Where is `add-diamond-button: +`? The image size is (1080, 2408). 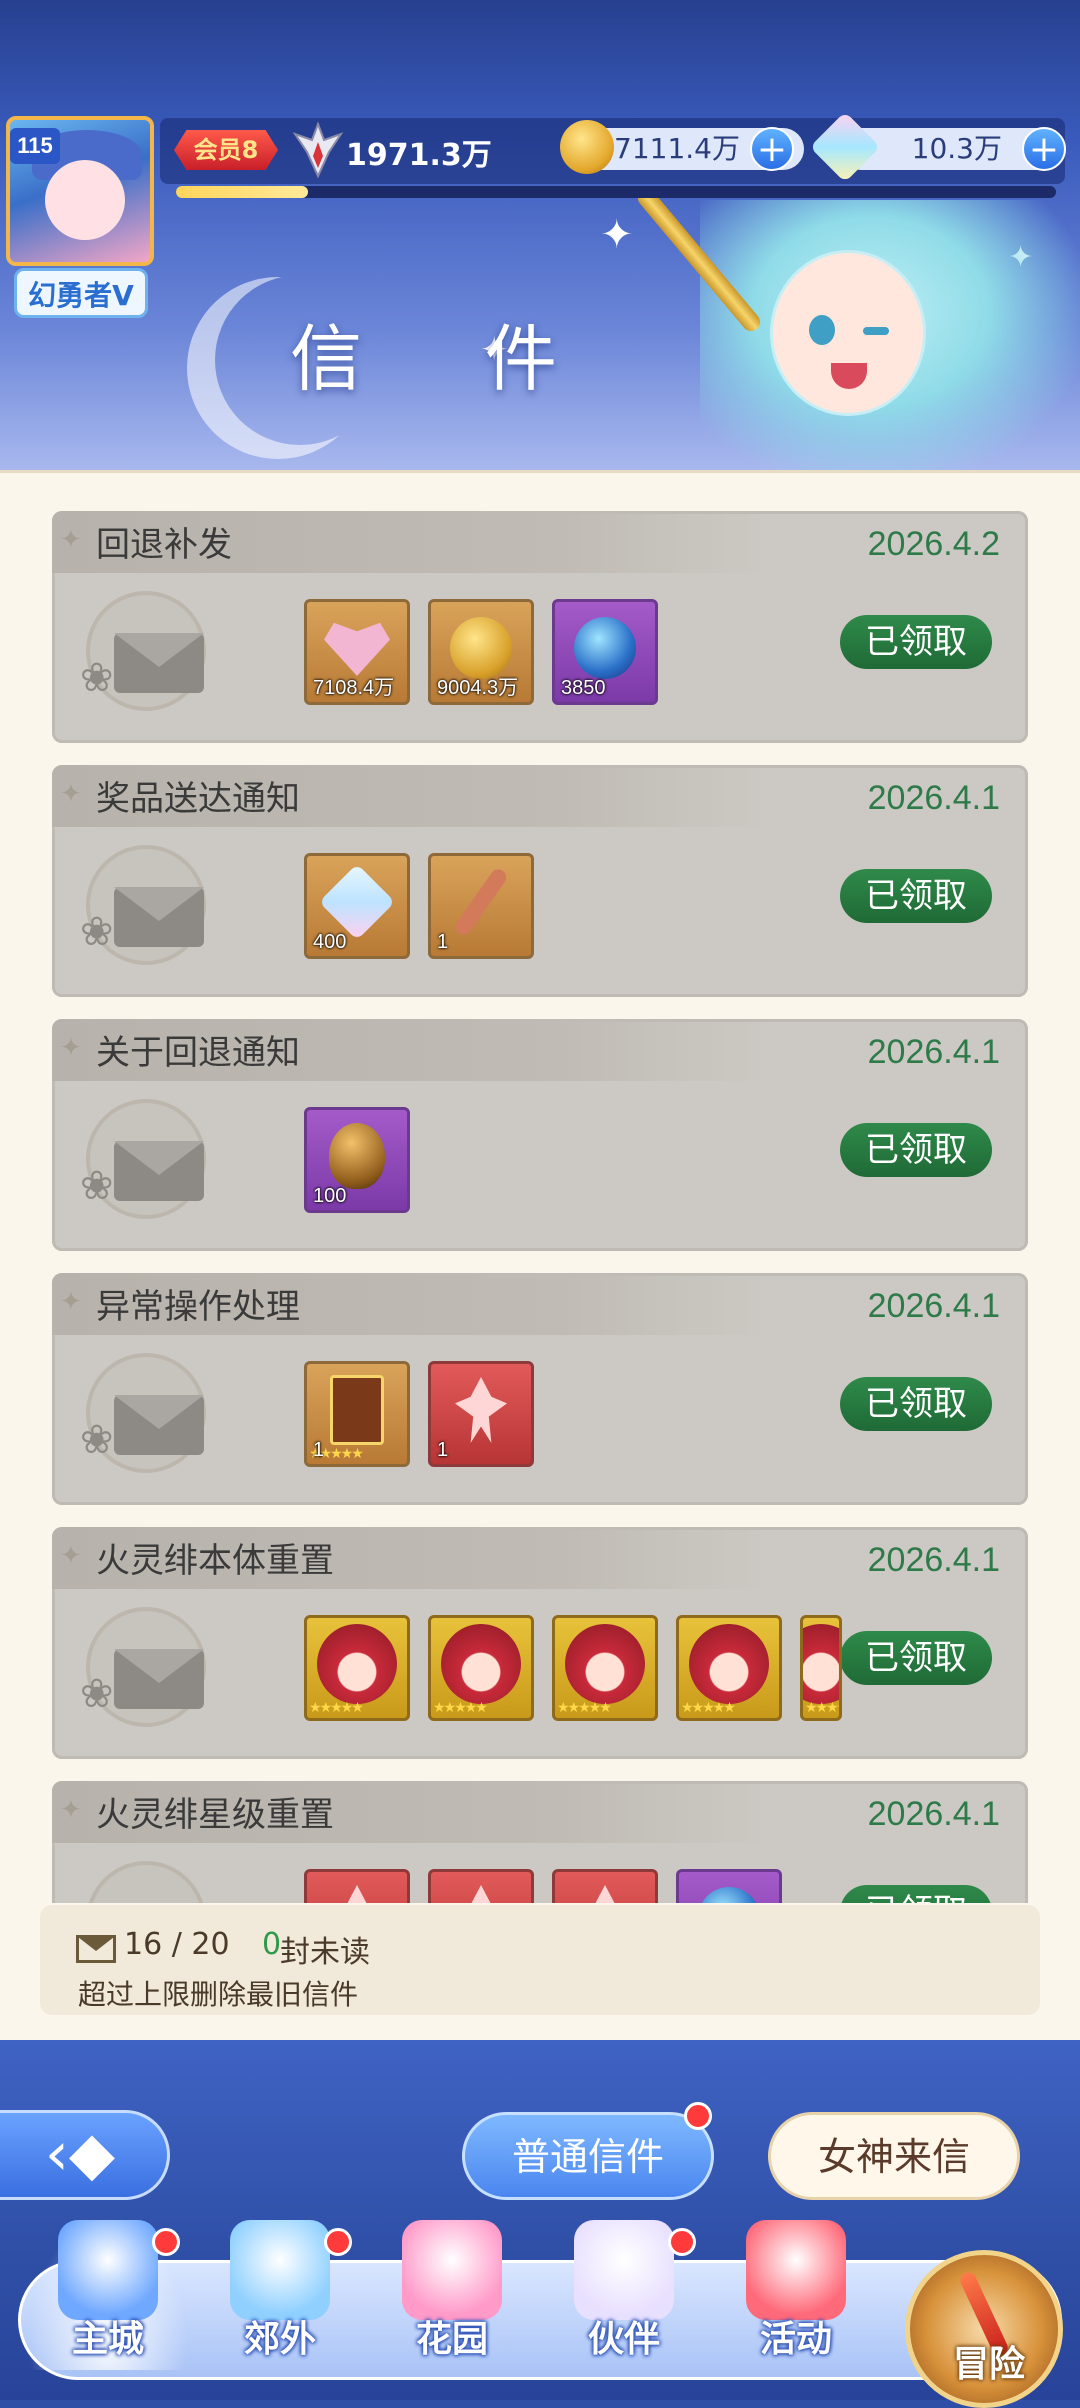 add-diamond-button: + is located at coordinates (1044, 149).